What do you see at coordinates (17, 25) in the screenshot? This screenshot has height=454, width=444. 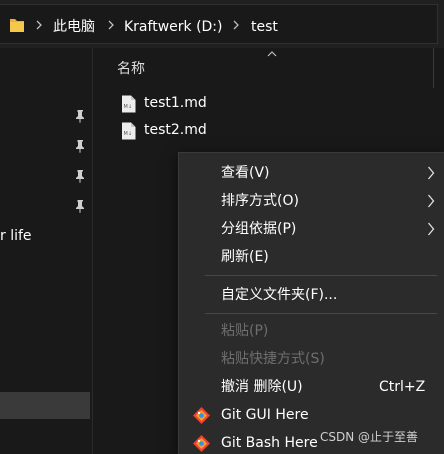 I see `folder-icon` at bounding box center [17, 25].